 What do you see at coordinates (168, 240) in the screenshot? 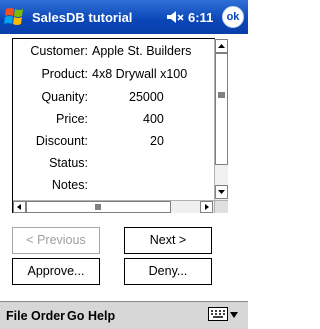
I see `next-button: Next >` at bounding box center [168, 240].